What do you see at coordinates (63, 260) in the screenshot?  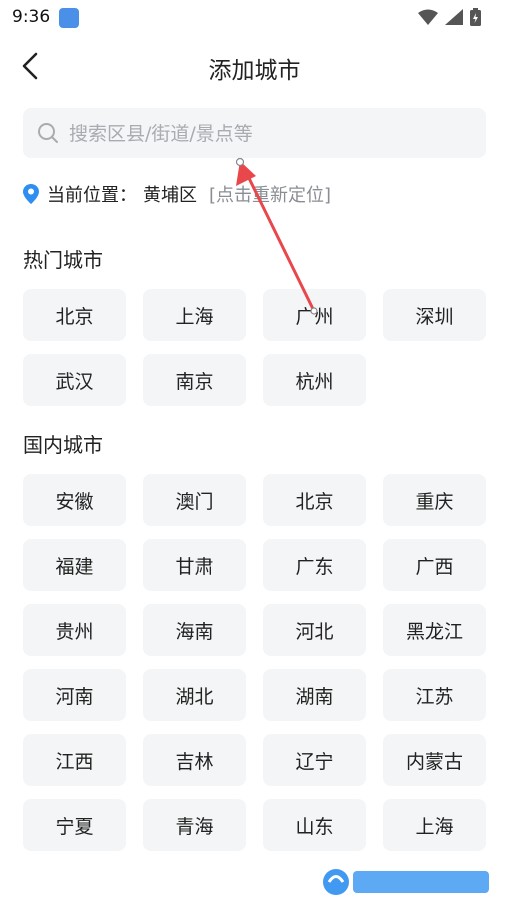 I see `hot-cities-title: 热门城市` at bounding box center [63, 260].